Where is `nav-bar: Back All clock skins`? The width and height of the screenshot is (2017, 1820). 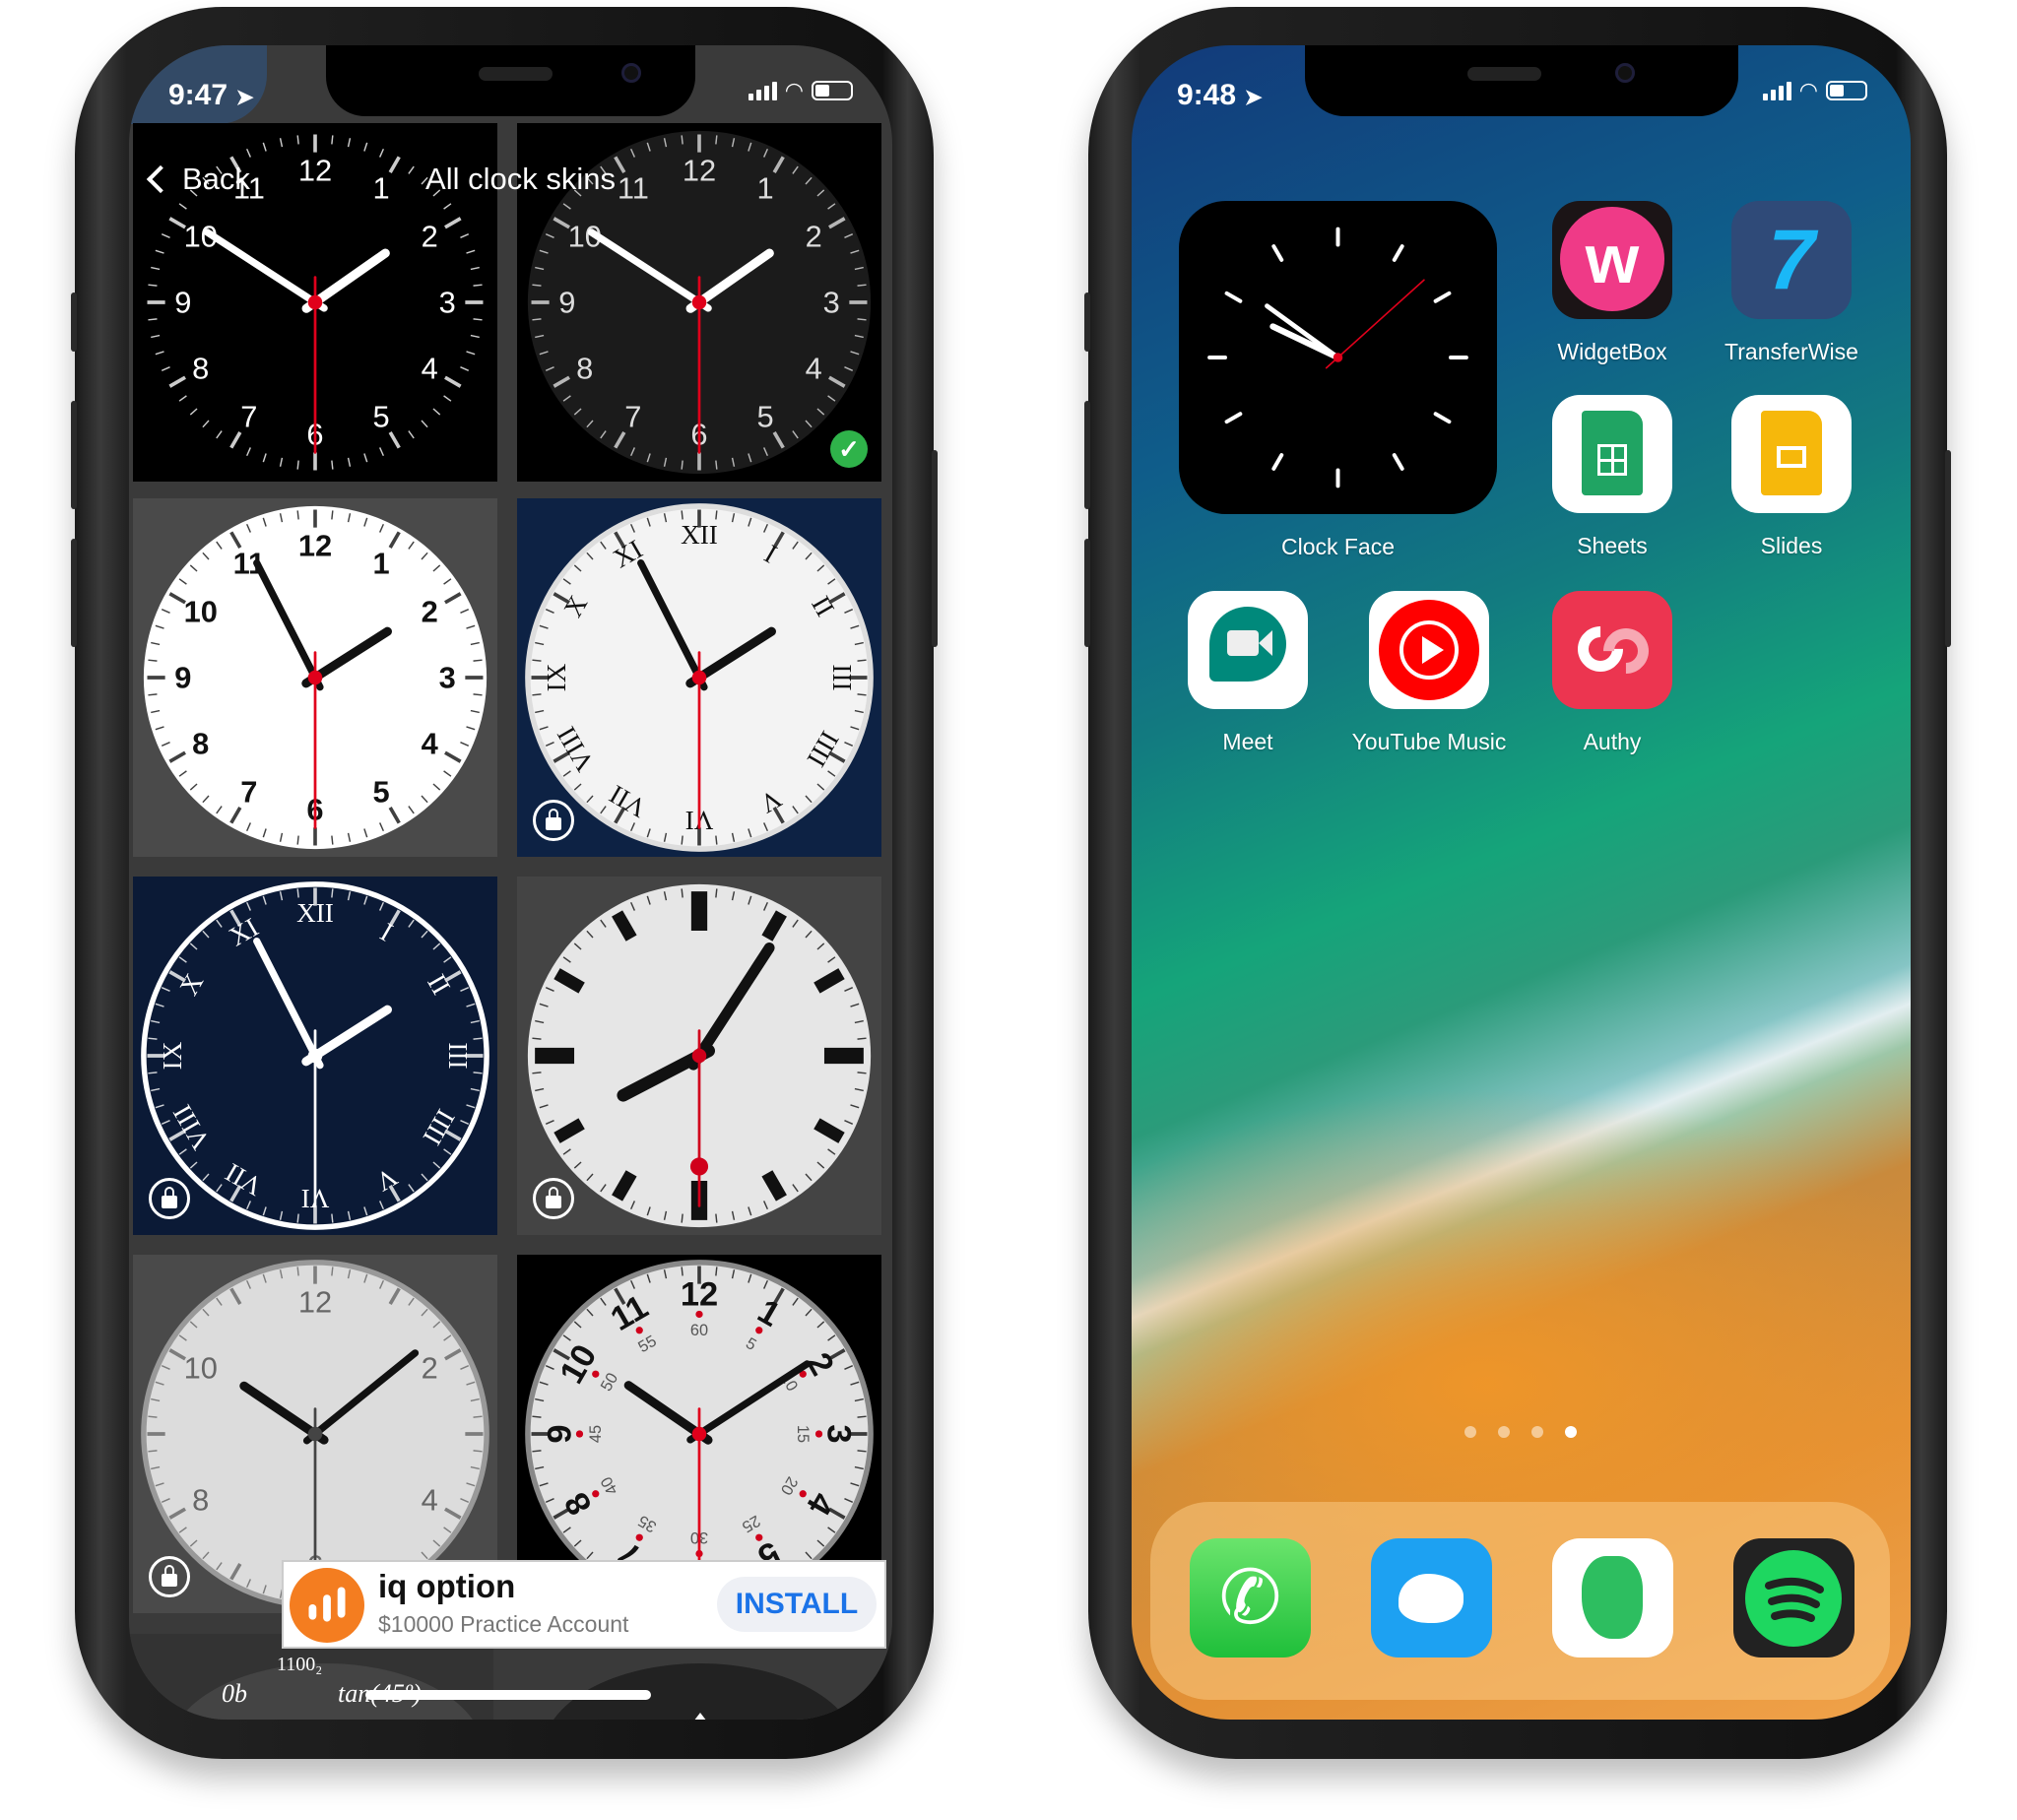
nav-bar: Back All clock skins is located at coordinates (510, 186).